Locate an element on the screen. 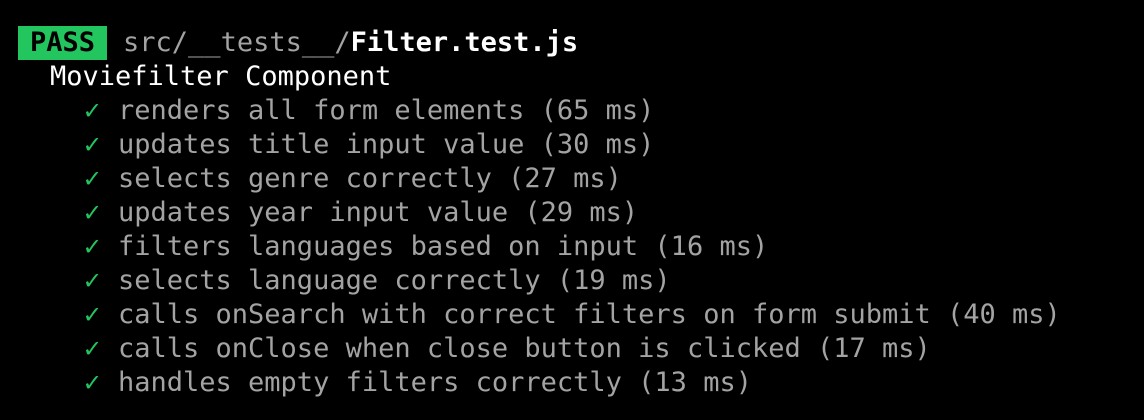 This screenshot has height=420, width=1144. suite-title: Moviefilter Component is located at coordinates (221, 76).